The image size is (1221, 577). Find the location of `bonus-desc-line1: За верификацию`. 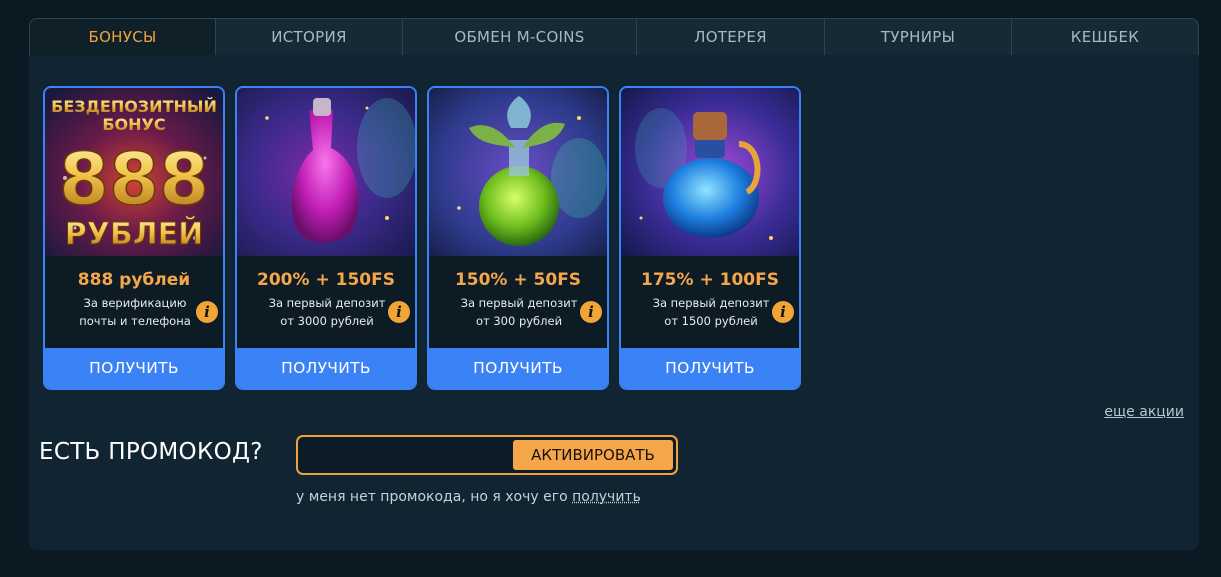

bonus-desc-line1: За верификацию is located at coordinates (135, 303).